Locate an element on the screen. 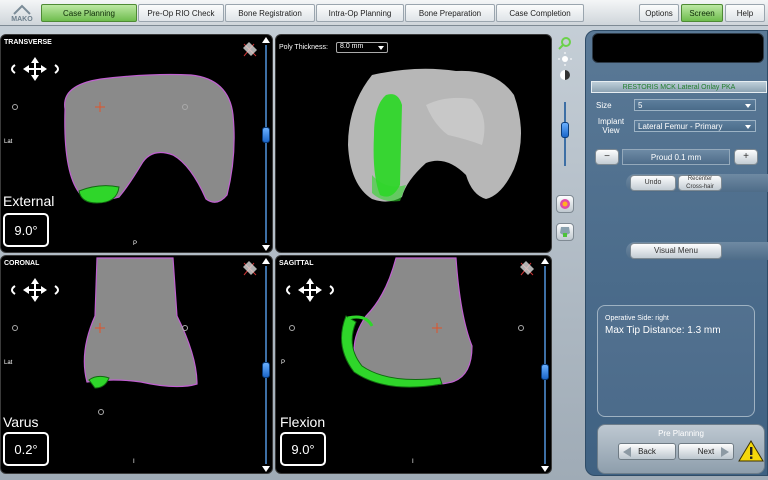 The image size is (768, 480). recenter-crosshair-button: Recenter Cross-hair is located at coordinates (700, 183).